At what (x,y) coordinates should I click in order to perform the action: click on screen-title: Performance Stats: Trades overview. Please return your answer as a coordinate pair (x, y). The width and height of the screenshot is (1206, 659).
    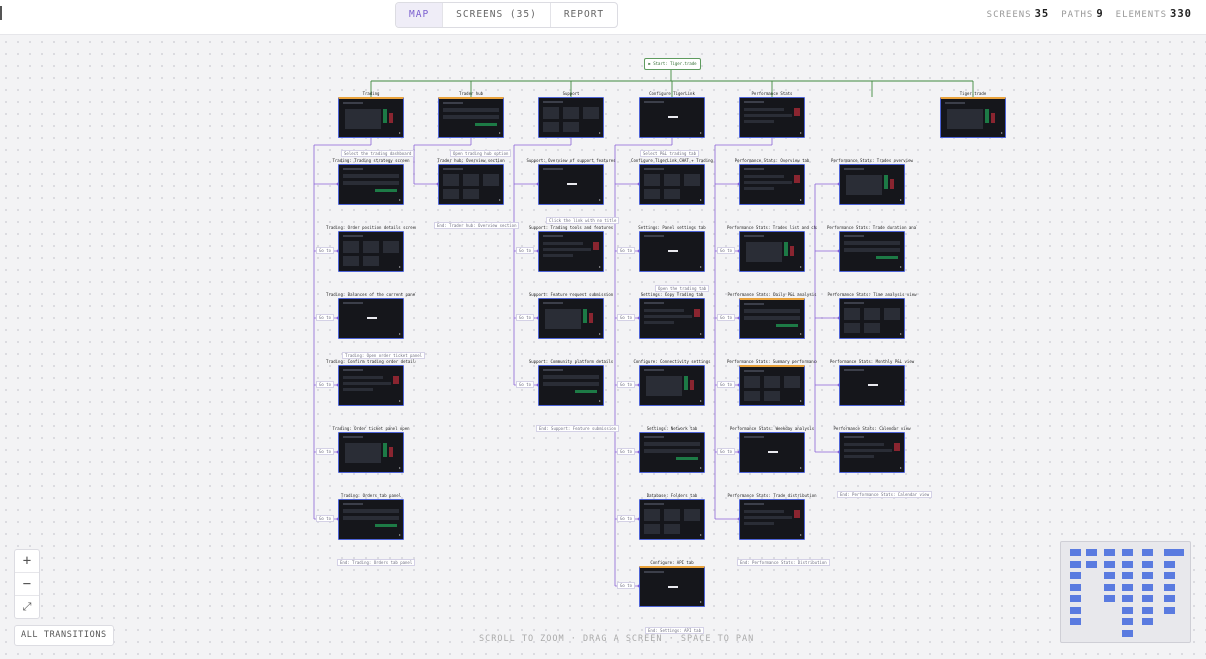
    Looking at the image, I should click on (872, 160).